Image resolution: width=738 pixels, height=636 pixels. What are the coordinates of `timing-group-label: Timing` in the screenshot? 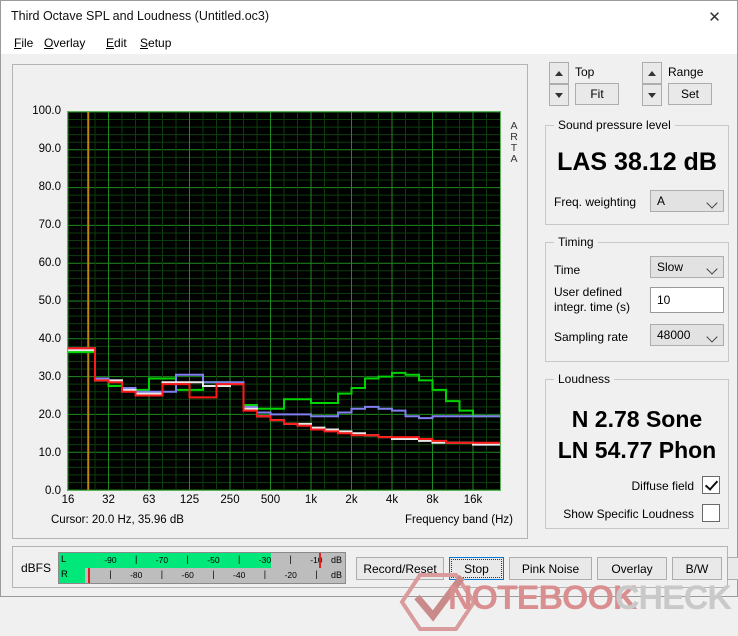 It's located at (576, 242).